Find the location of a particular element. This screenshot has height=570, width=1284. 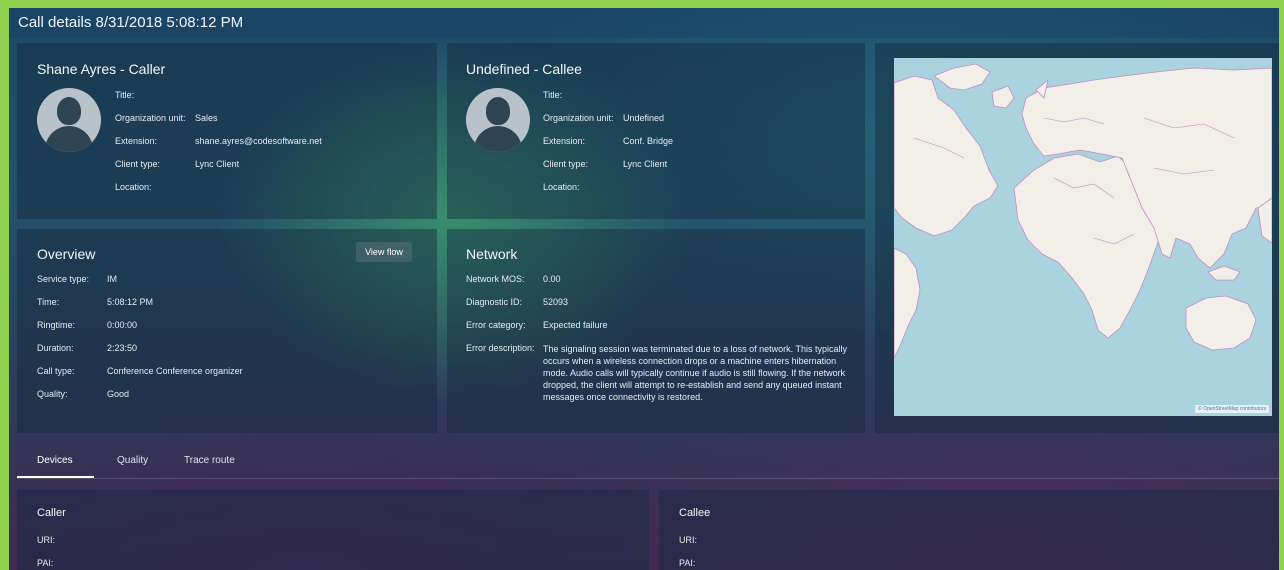

callee-org-value: Undefined is located at coordinates (644, 118).